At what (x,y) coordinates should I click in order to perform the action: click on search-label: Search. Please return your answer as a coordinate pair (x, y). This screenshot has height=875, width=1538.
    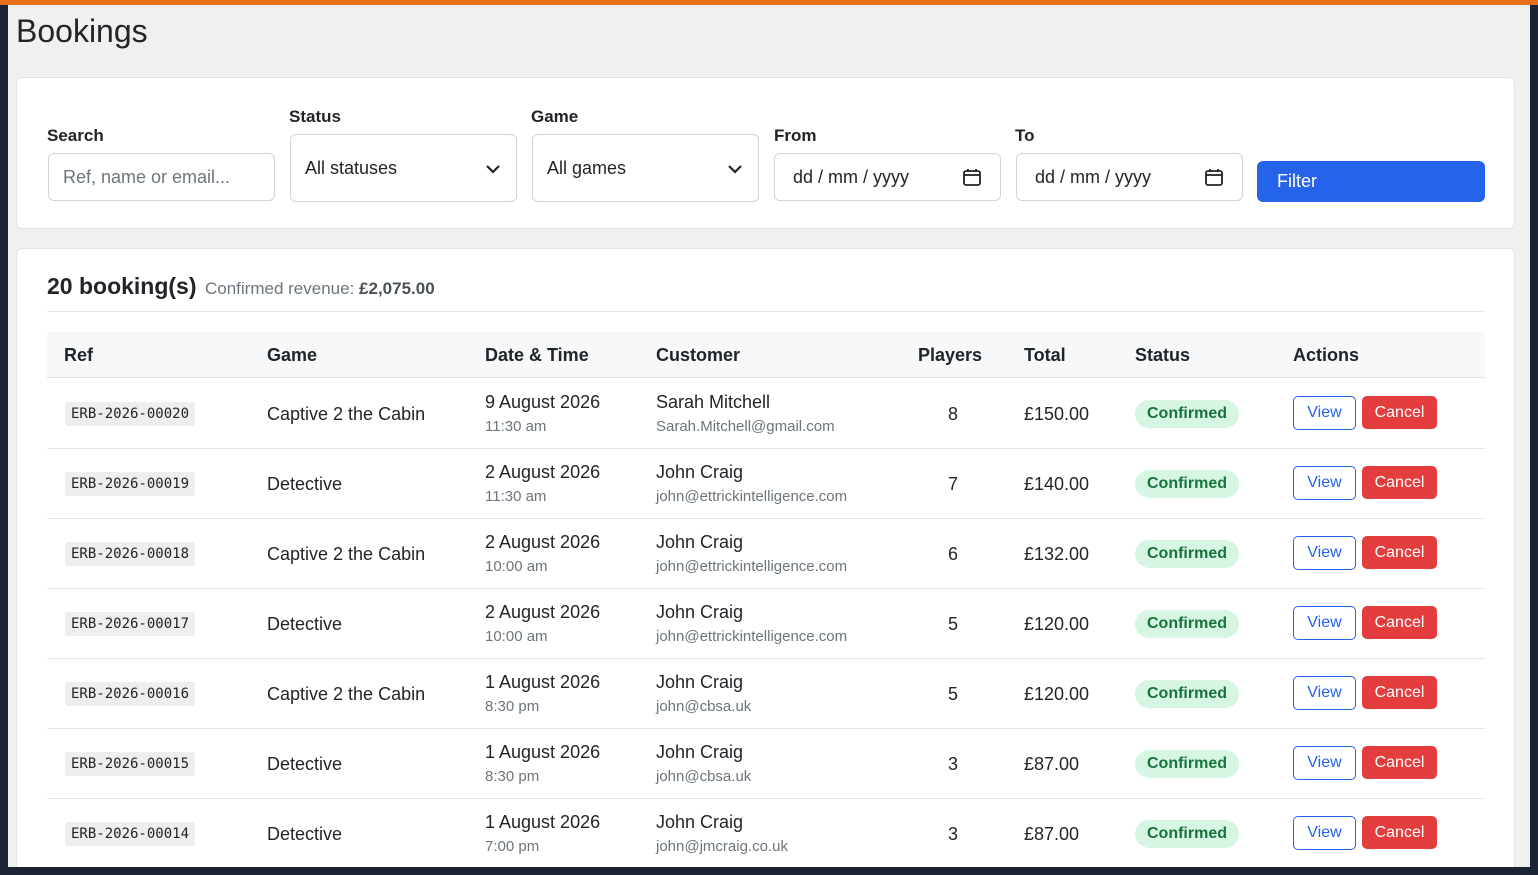
    Looking at the image, I should click on (75, 135).